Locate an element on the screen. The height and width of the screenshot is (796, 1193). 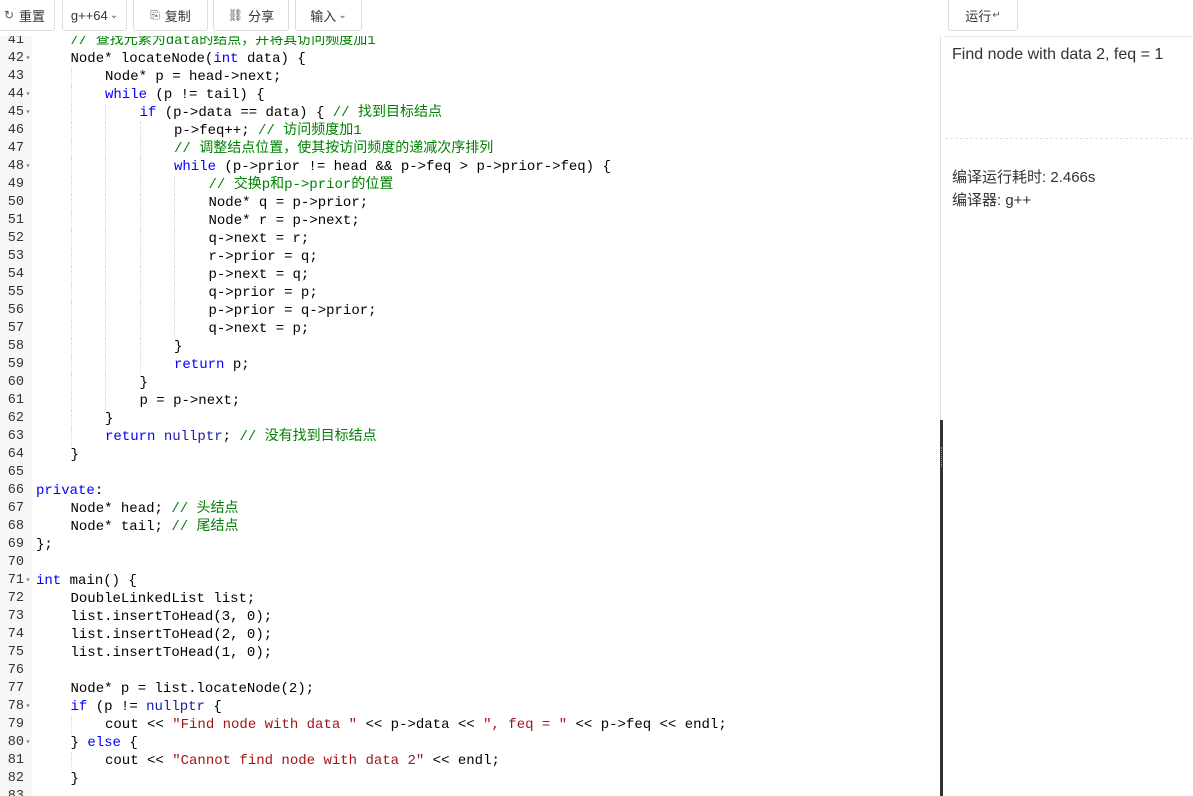
line-number: 52 is located at coordinates (15, 238).